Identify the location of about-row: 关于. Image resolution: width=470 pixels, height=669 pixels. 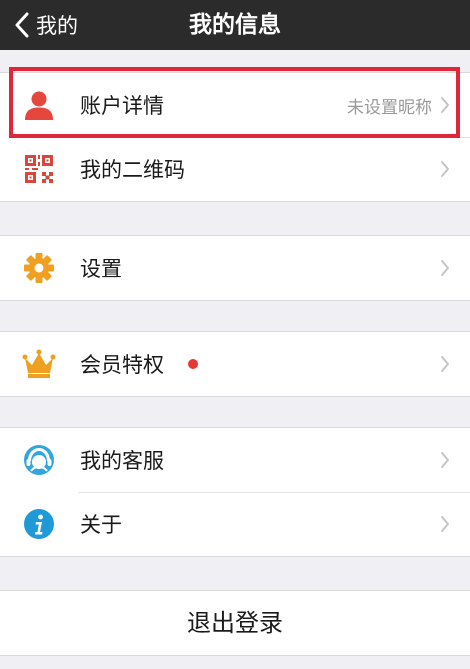
(235, 524).